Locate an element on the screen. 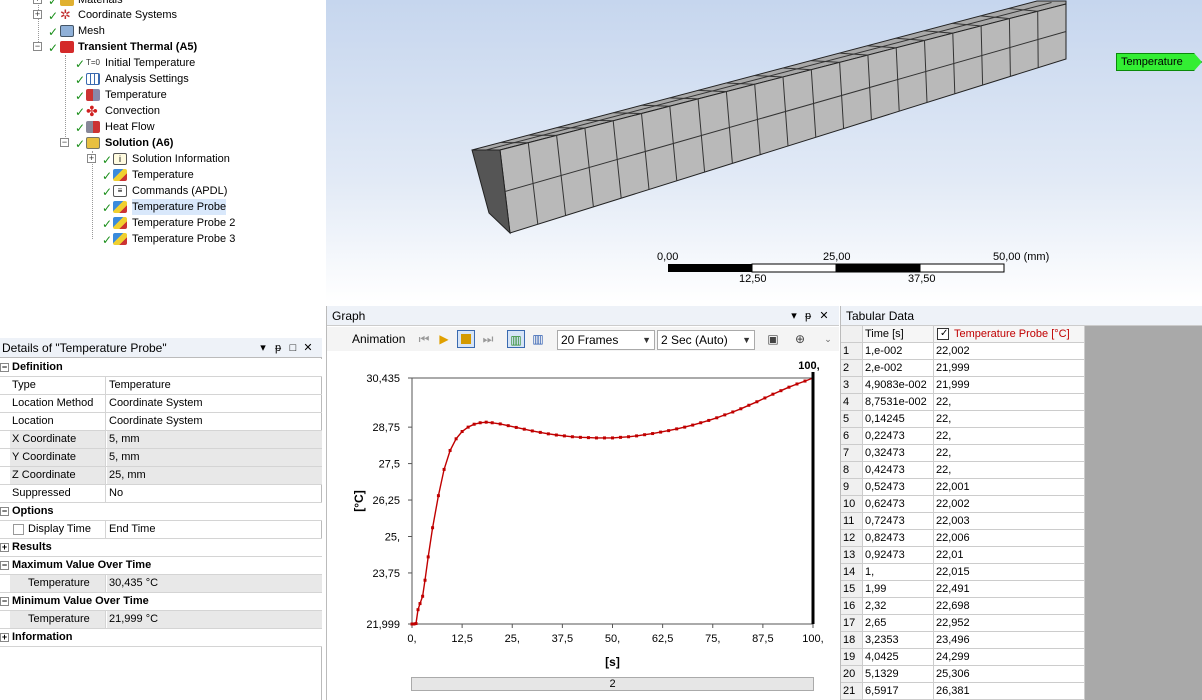 This screenshot has height=700, width=1202. table-row: 18 3,2353 23,496 is located at coordinates (963, 640).